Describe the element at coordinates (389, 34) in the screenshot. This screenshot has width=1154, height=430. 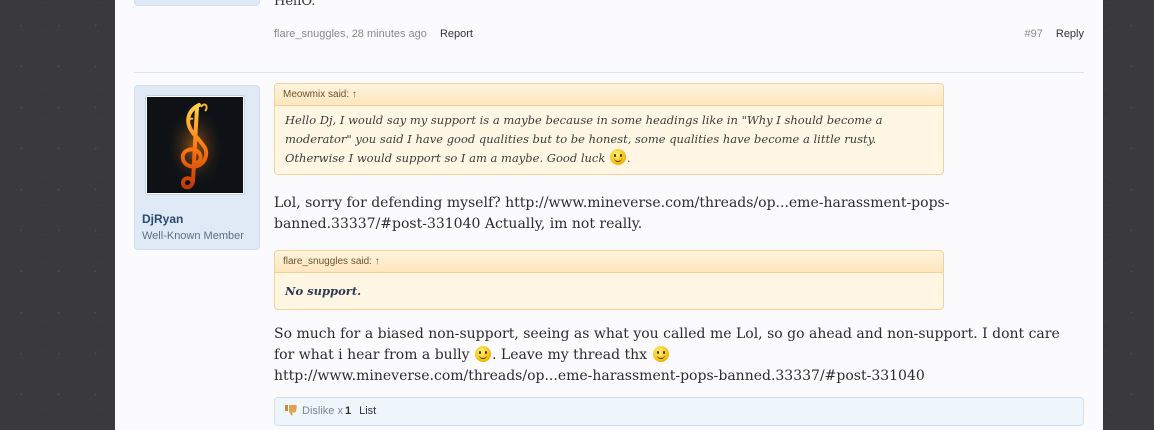
I see `previous-post-time: 28 minutes ago` at that location.